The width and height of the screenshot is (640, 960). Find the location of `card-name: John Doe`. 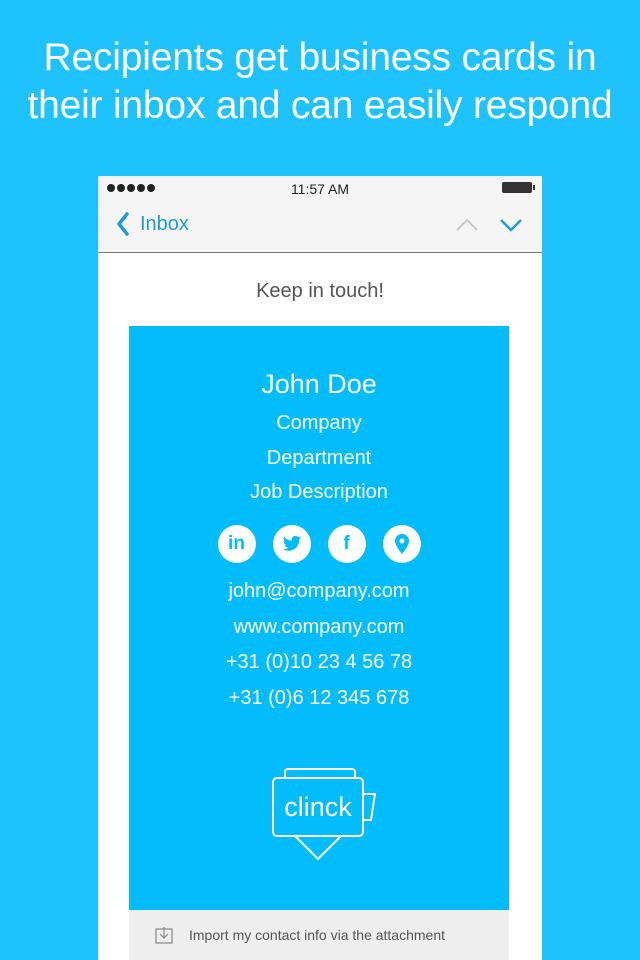

card-name: John Doe is located at coordinates (319, 384).